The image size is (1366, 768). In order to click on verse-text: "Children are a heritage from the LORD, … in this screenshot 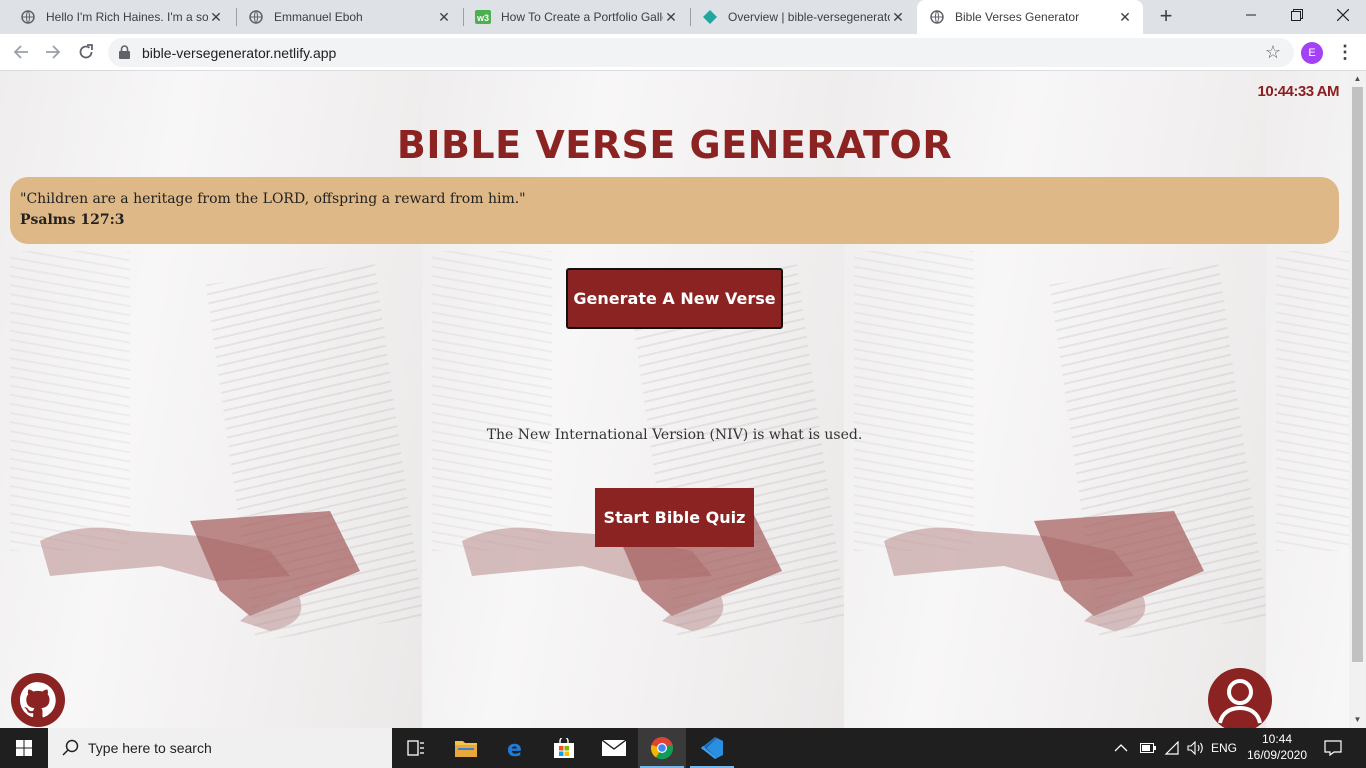, I will do `click(273, 199)`.